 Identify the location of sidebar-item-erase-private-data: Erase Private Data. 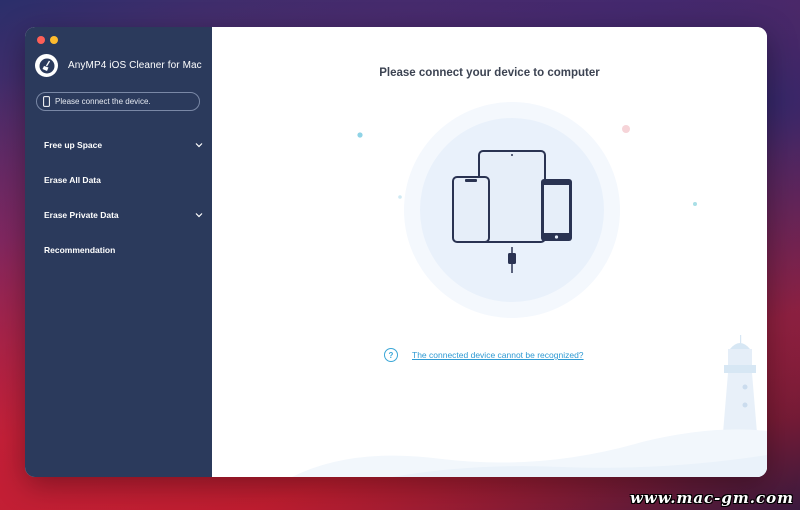
(118, 214).